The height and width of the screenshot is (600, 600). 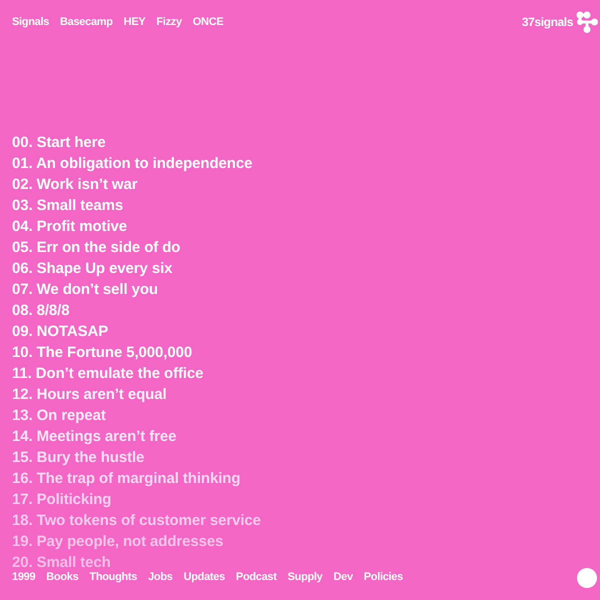 What do you see at coordinates (62, 499) in the screenshot?
I see `principle-link: 17. Politicking` at bounding box center [62, 499].